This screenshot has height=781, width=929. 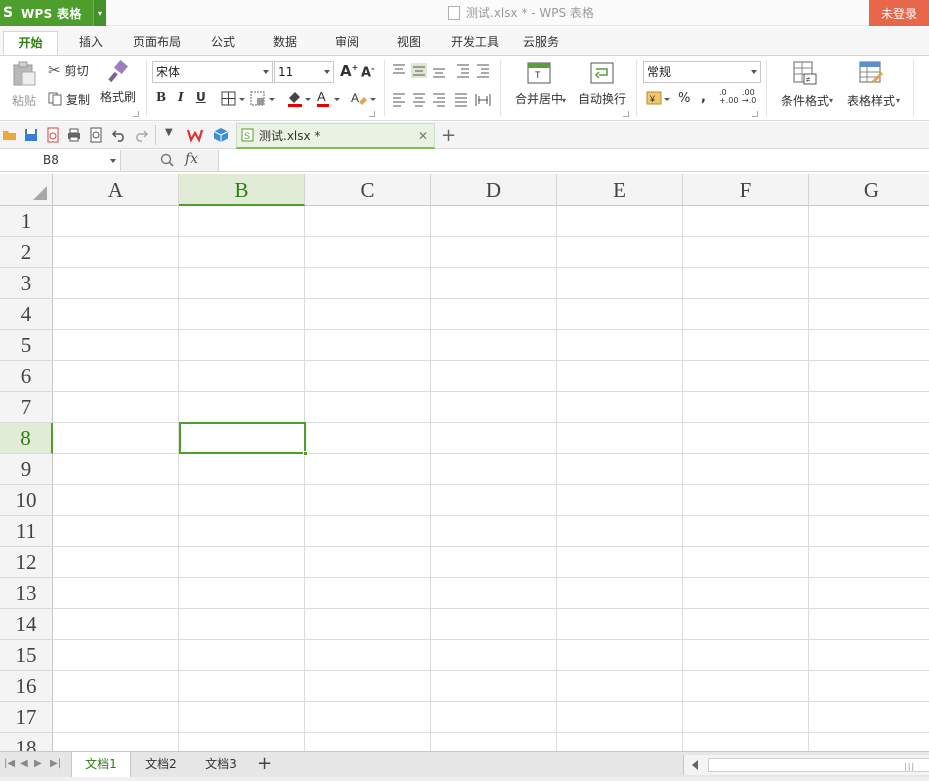 What do you see at coordinates (620, 190) in the screenshot?
I see `column-header: E` at bounding box center [620, 190].